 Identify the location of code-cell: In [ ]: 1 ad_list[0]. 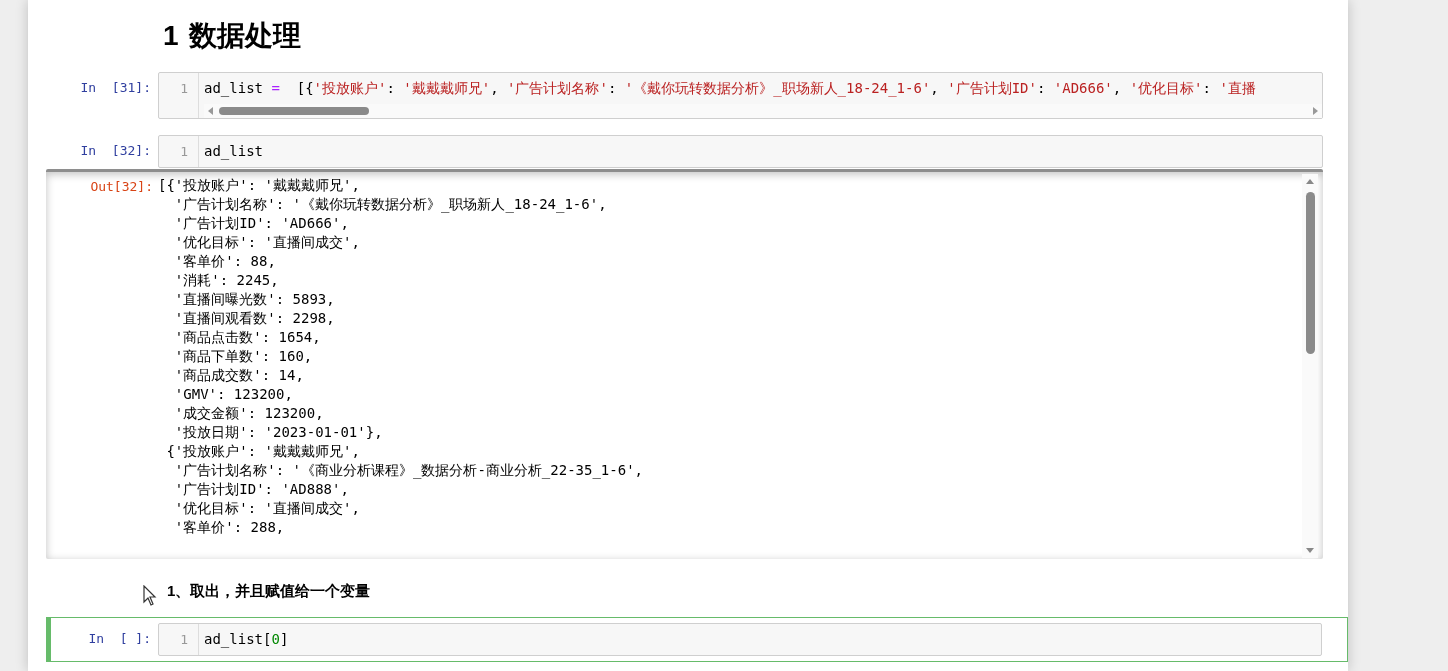
(697, 639).